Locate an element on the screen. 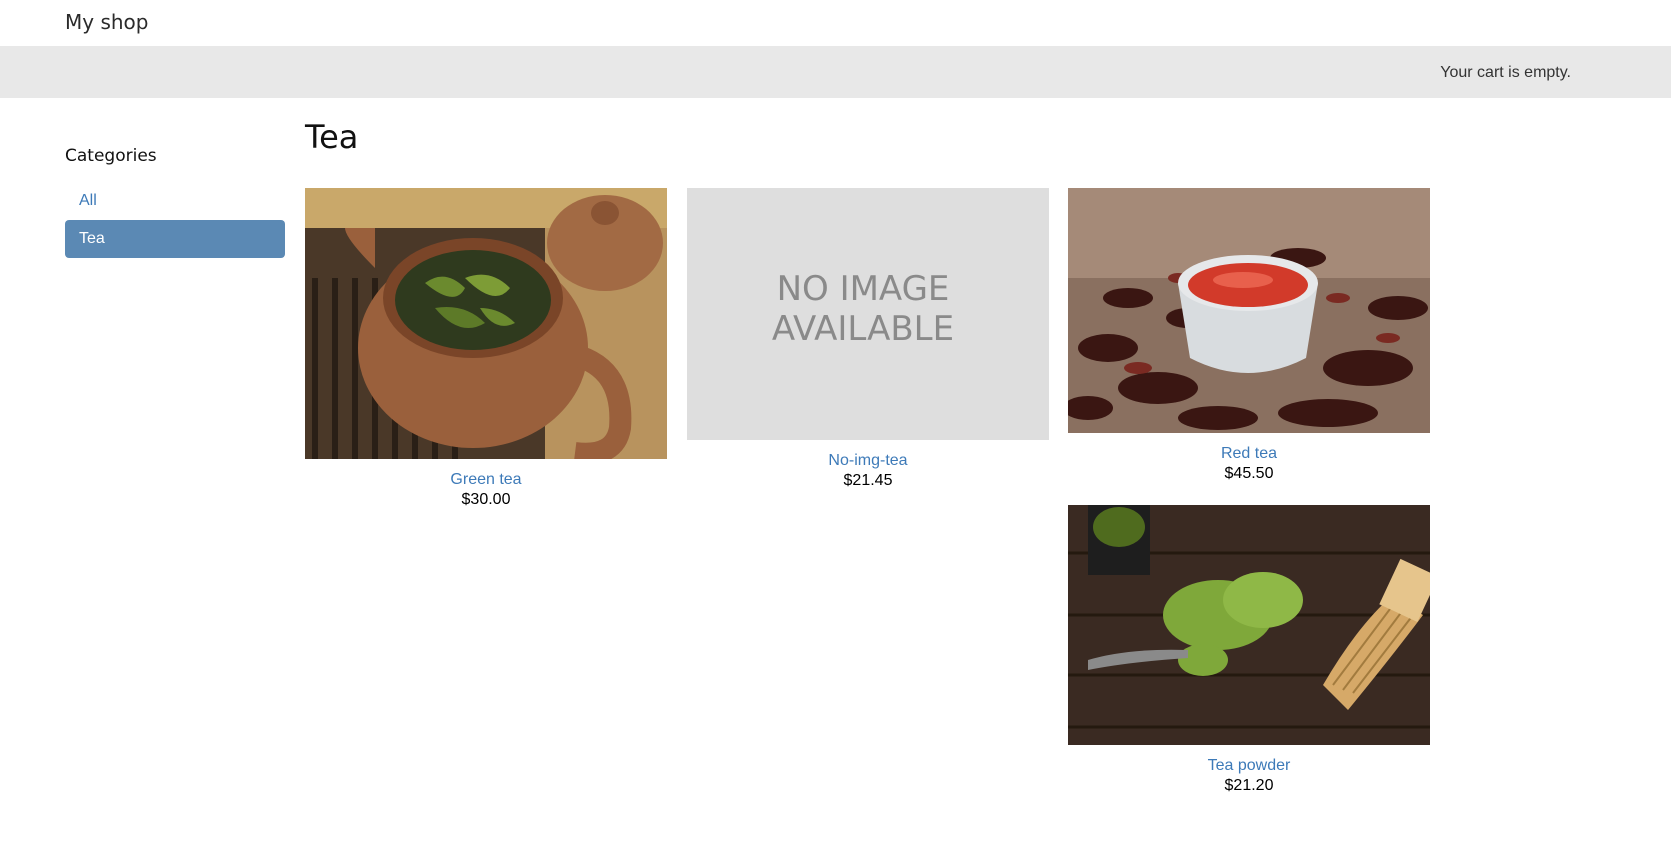 Image resolution: width=1671 pixels, height=841 pixels. category-item-all: All is located at coordinates (175, 201).